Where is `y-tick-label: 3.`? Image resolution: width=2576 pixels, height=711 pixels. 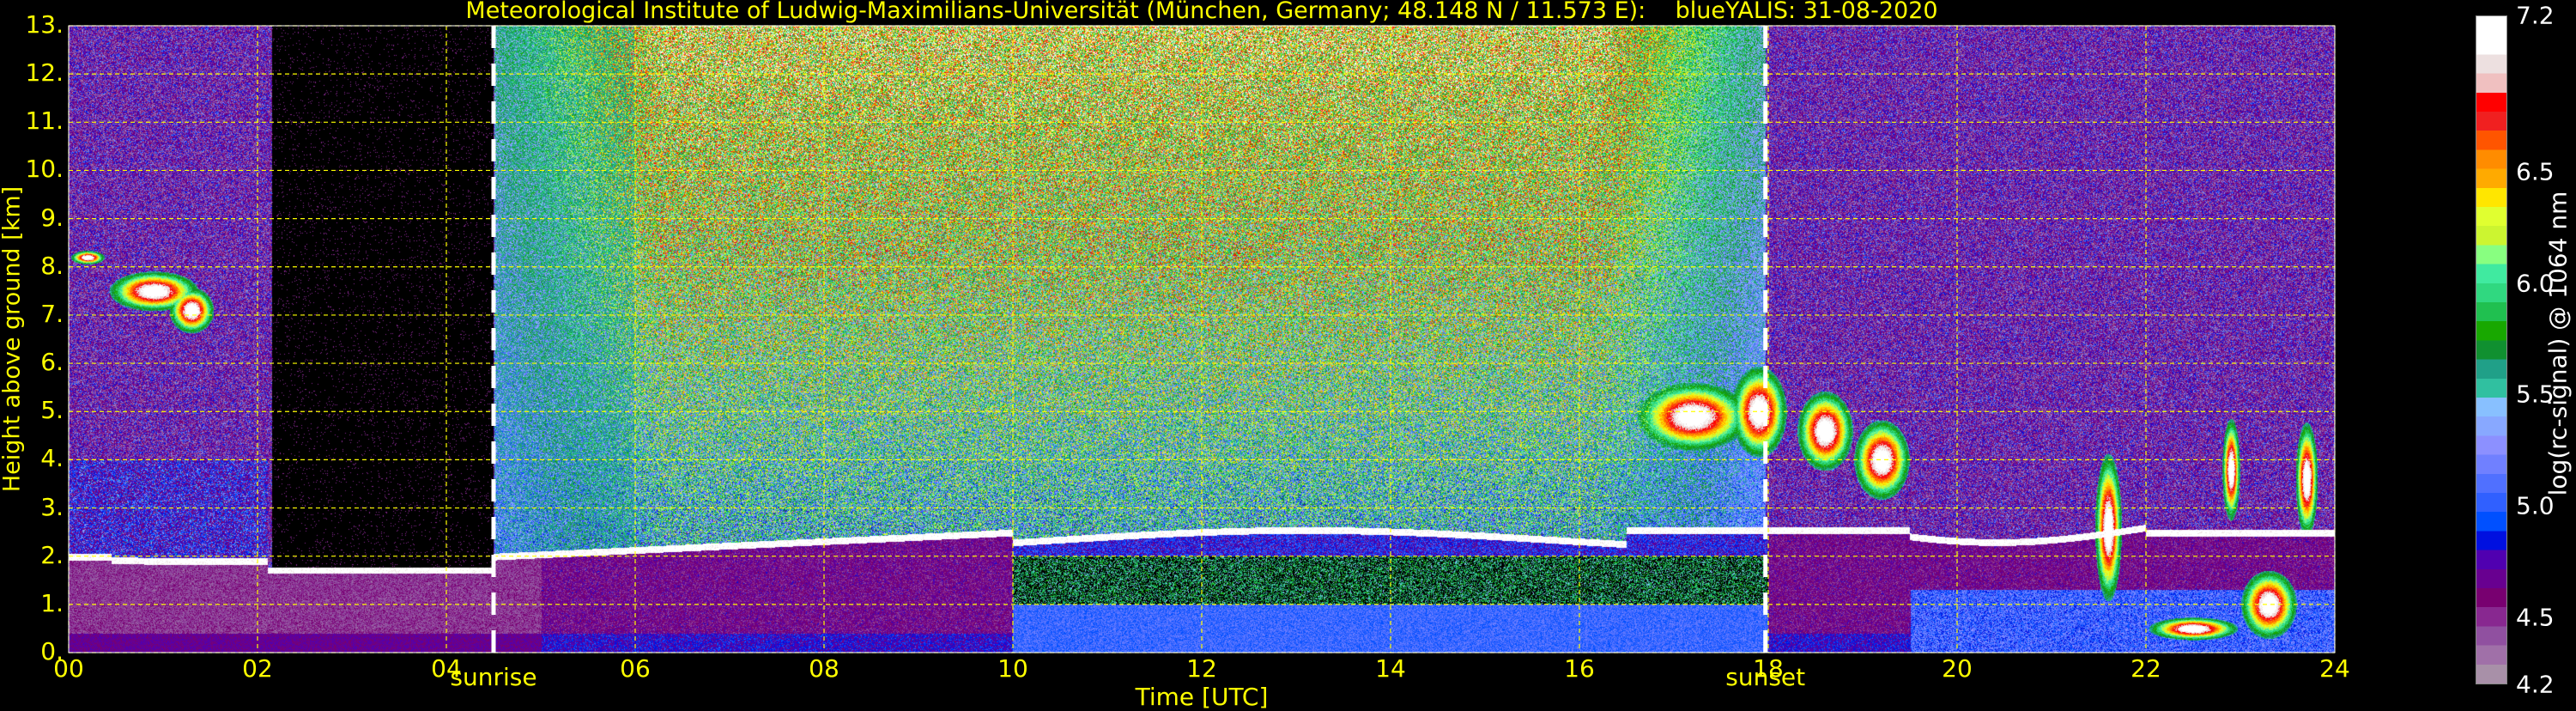 y-tick-label: 3. is located at coordinates (52, 507).